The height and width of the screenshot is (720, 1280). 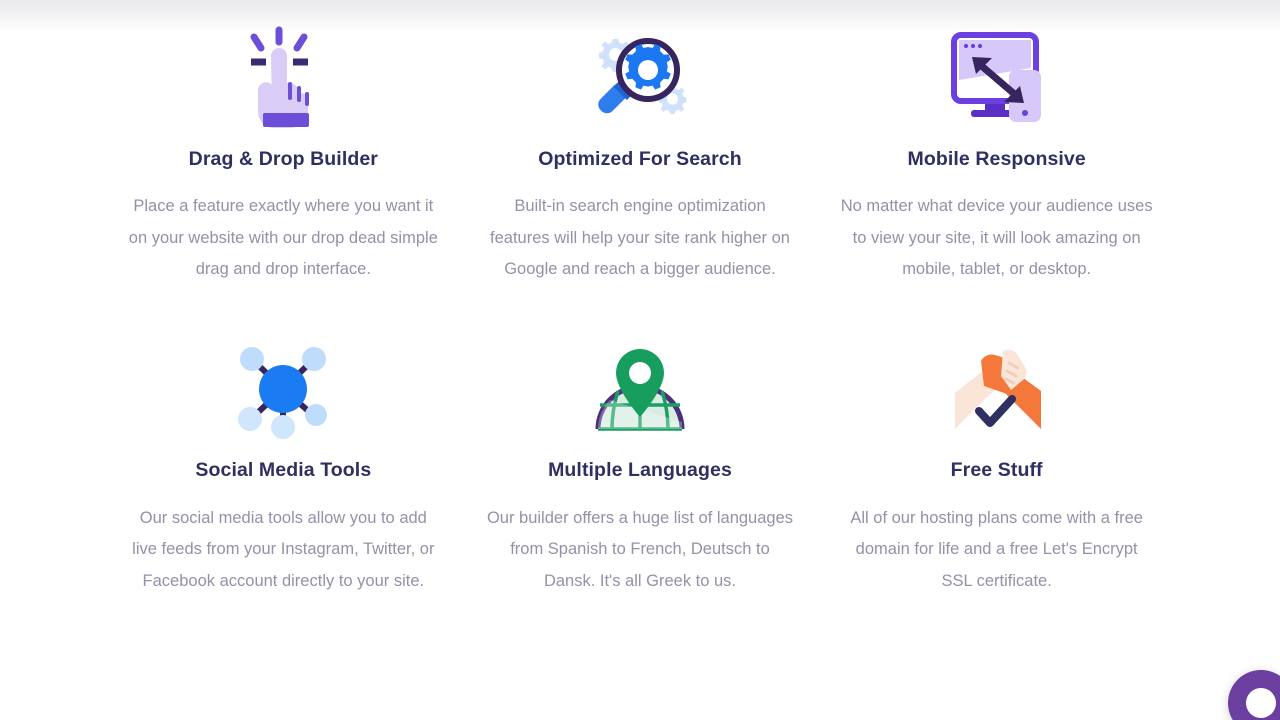 What do you see at coordinates (640, 470) in the screenshot?
I see `feature-title: Multiple Languages` at bounding box center [640, 470].